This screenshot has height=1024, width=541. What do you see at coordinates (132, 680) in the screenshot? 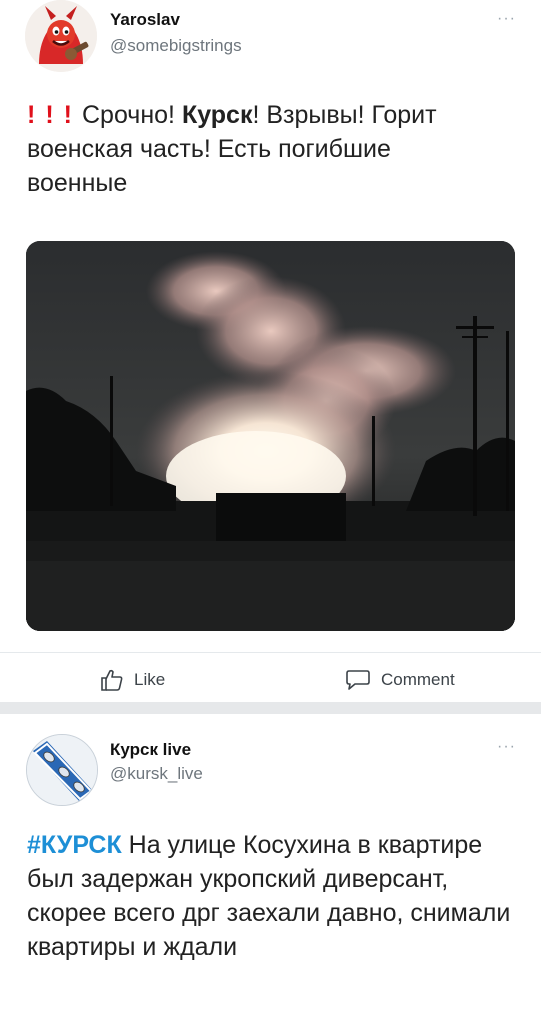
I see `like-button: Like` at bounding box center [132, 680].